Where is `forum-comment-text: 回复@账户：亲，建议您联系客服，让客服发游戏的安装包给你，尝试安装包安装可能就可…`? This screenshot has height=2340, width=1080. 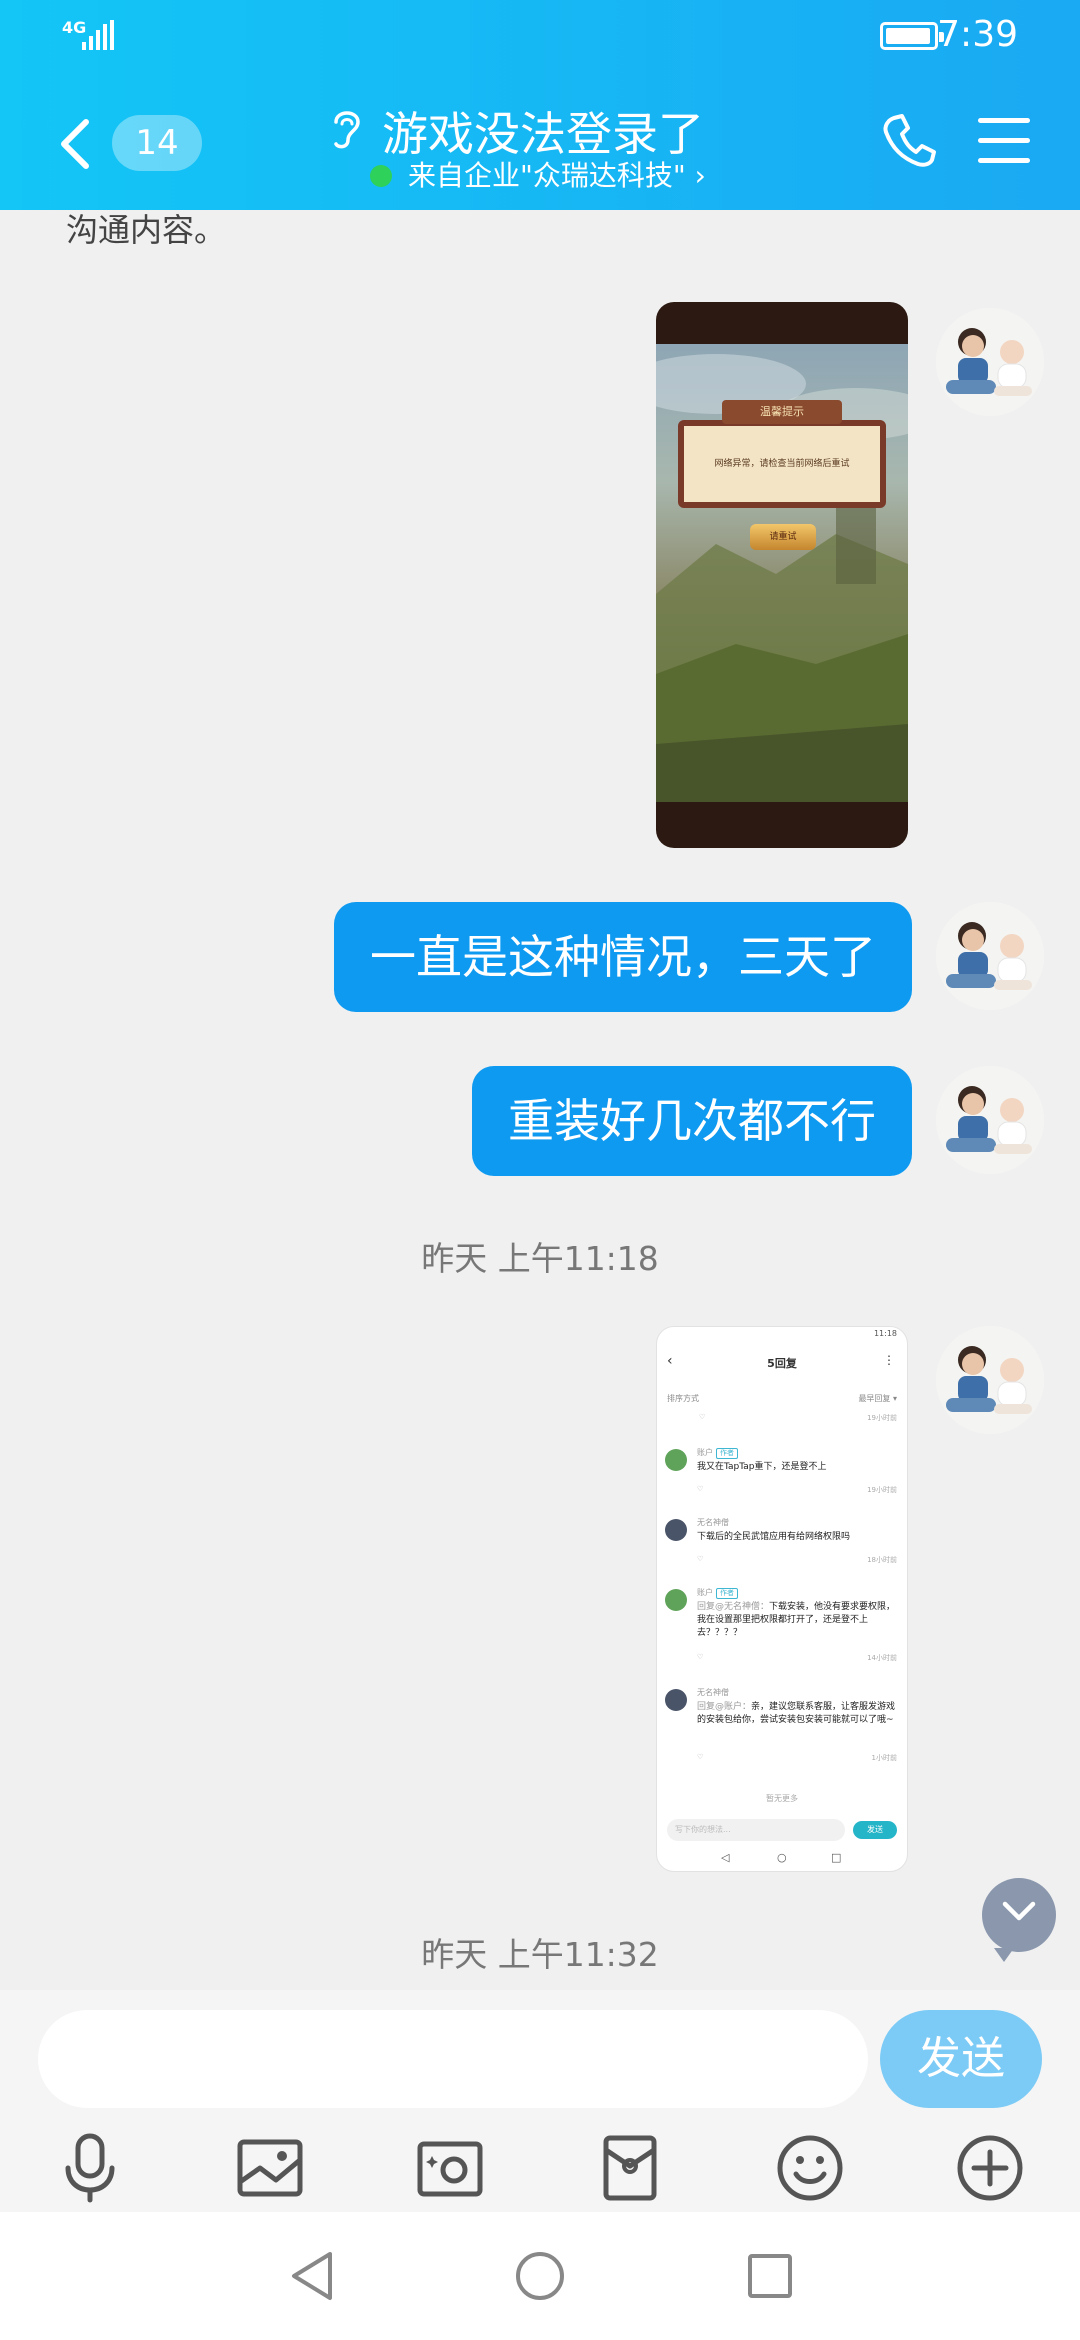
forum-comment-text: 回复@账户：亲，建议您联系客服，让客服发游戏的安装包给你，尝试安装包安装可能就可… is located at coordinates (796, 1713).